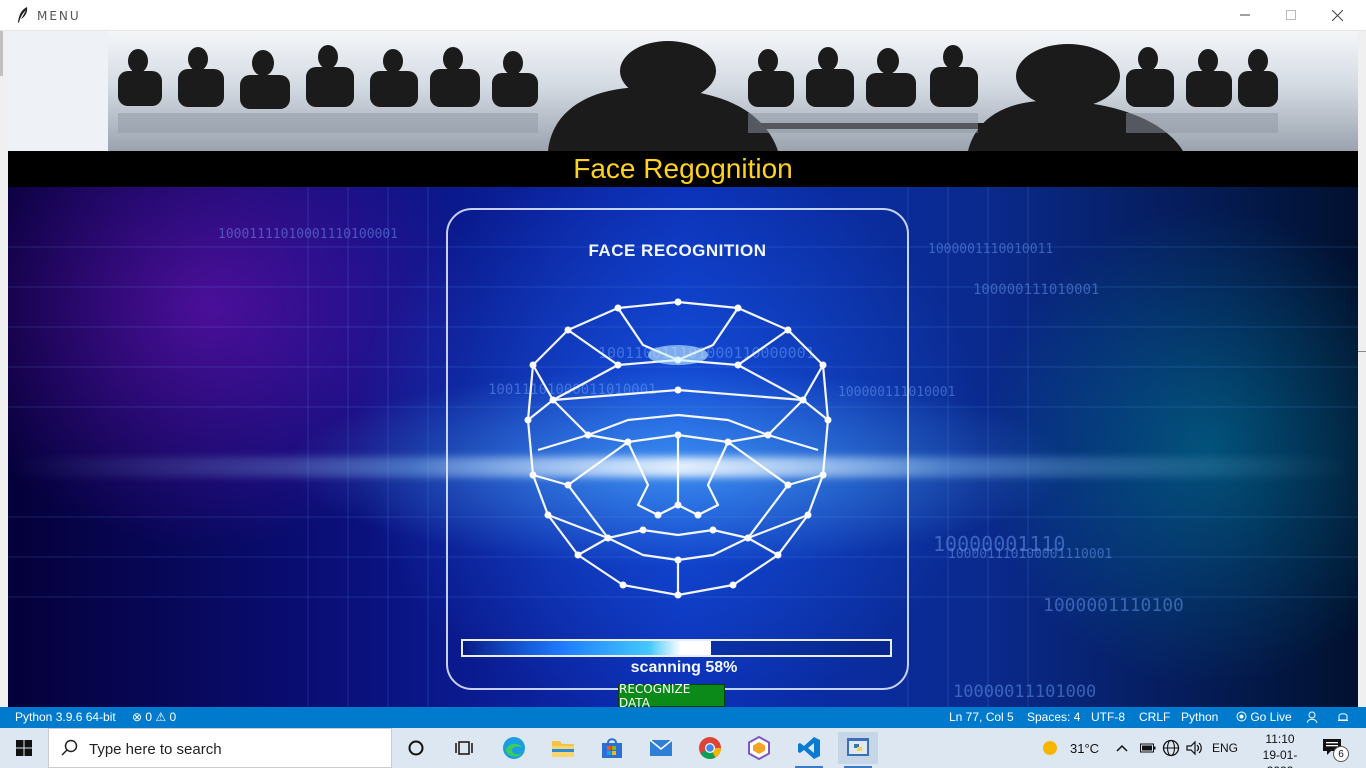 Image resolution: width=1366 pixels, height=768 pixels. I want to click on language-mode: Python, so click(1199, 717).